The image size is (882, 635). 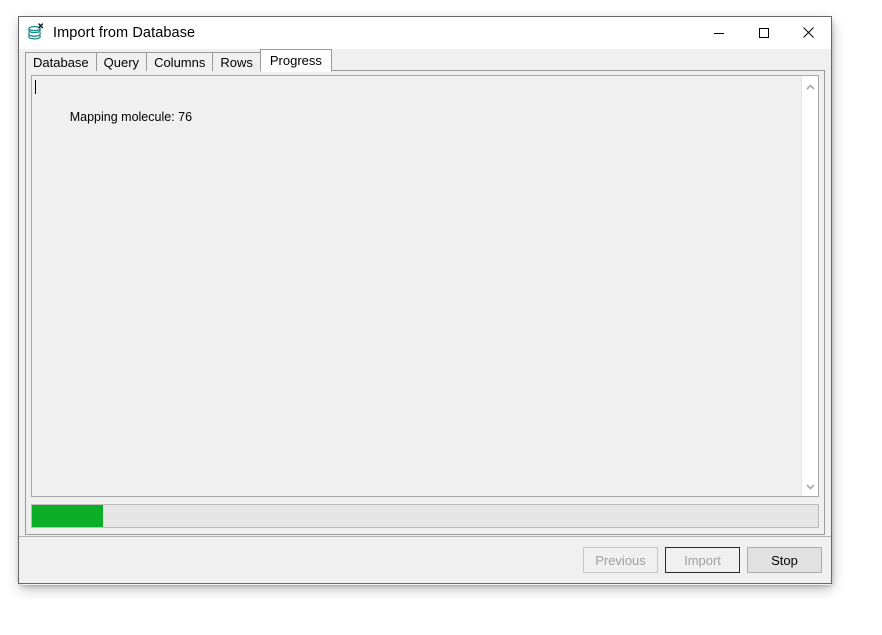 I want to click on tab-database: Database, so click(x=61, y=61).